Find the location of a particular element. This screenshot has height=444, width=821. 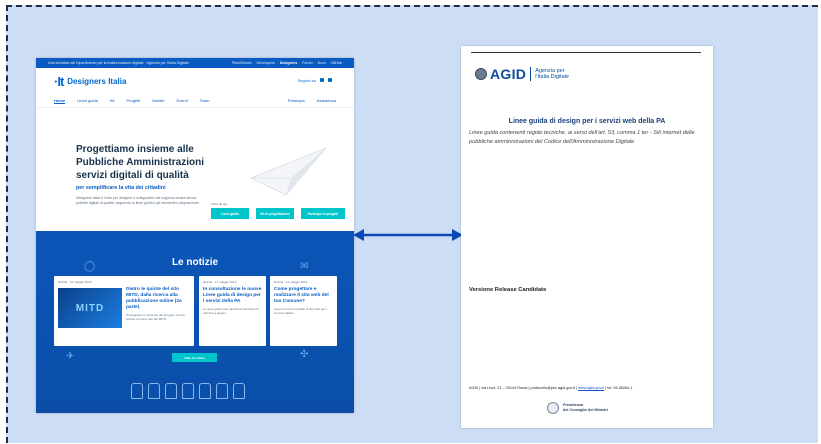

nav-item-progetti: Progetti is located at coordinates (133, 100).